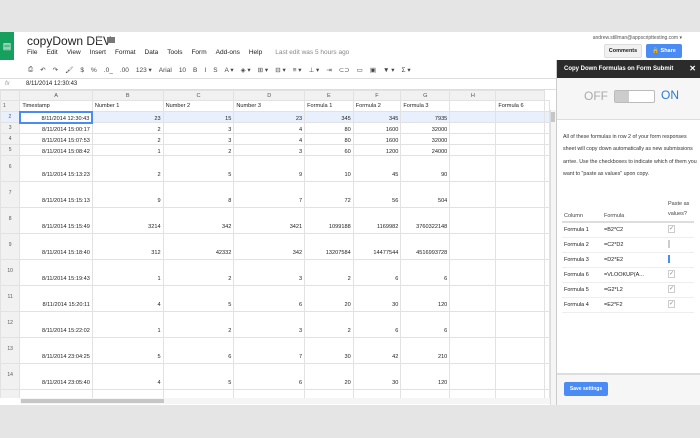 The image size is (700, 438). What do you see at coordinates (195, 70) in the screenshot?
I see `toolbar-button-icon: B` at bounding box center [195, 70].